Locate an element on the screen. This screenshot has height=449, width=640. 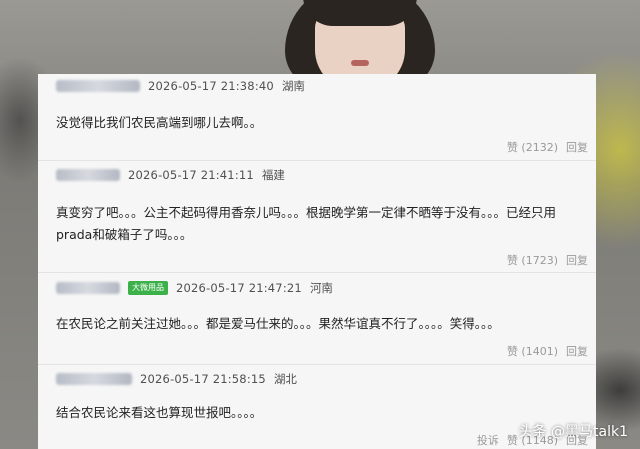
like-button: 赞 (1723) is located at coordinates (532, 260).